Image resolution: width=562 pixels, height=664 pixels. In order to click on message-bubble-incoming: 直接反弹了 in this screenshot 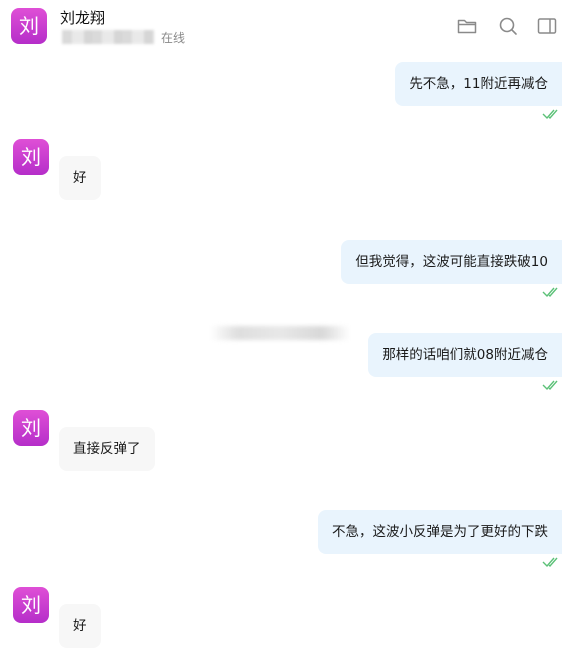, I will do `click(107, 449)`.